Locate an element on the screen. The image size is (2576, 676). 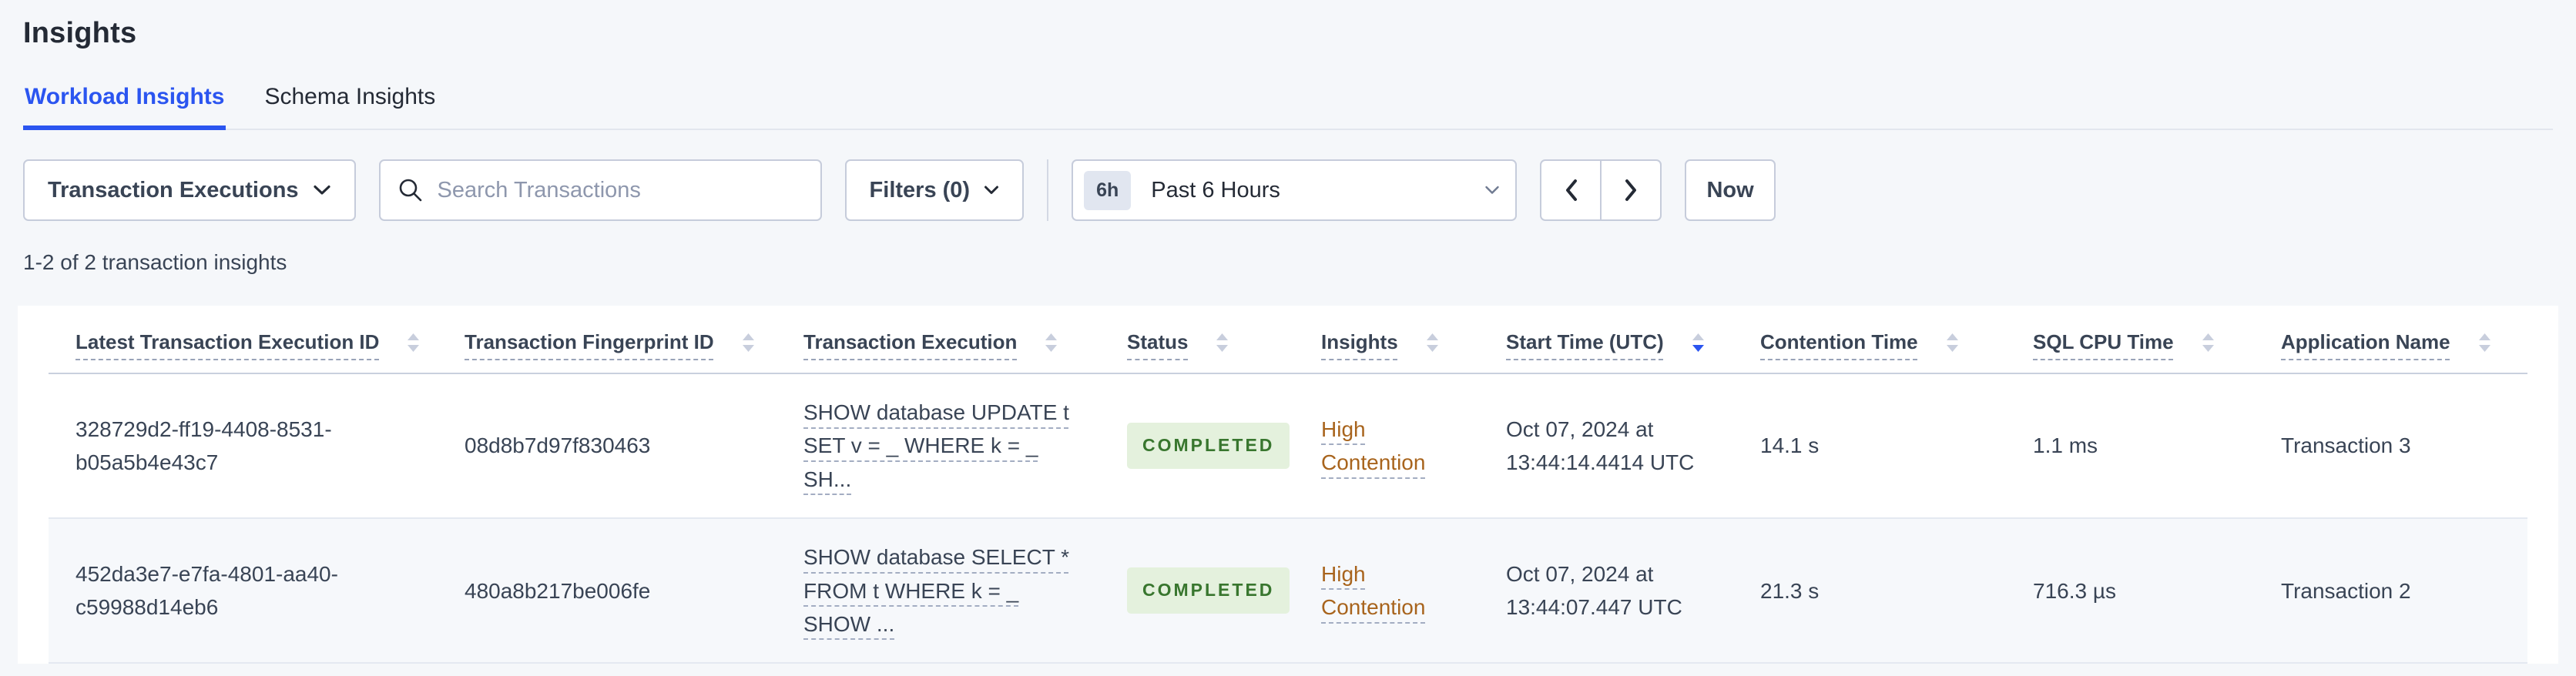
column-header-transaction-execution: Transaction Execution is located at coordinates (965, 340).